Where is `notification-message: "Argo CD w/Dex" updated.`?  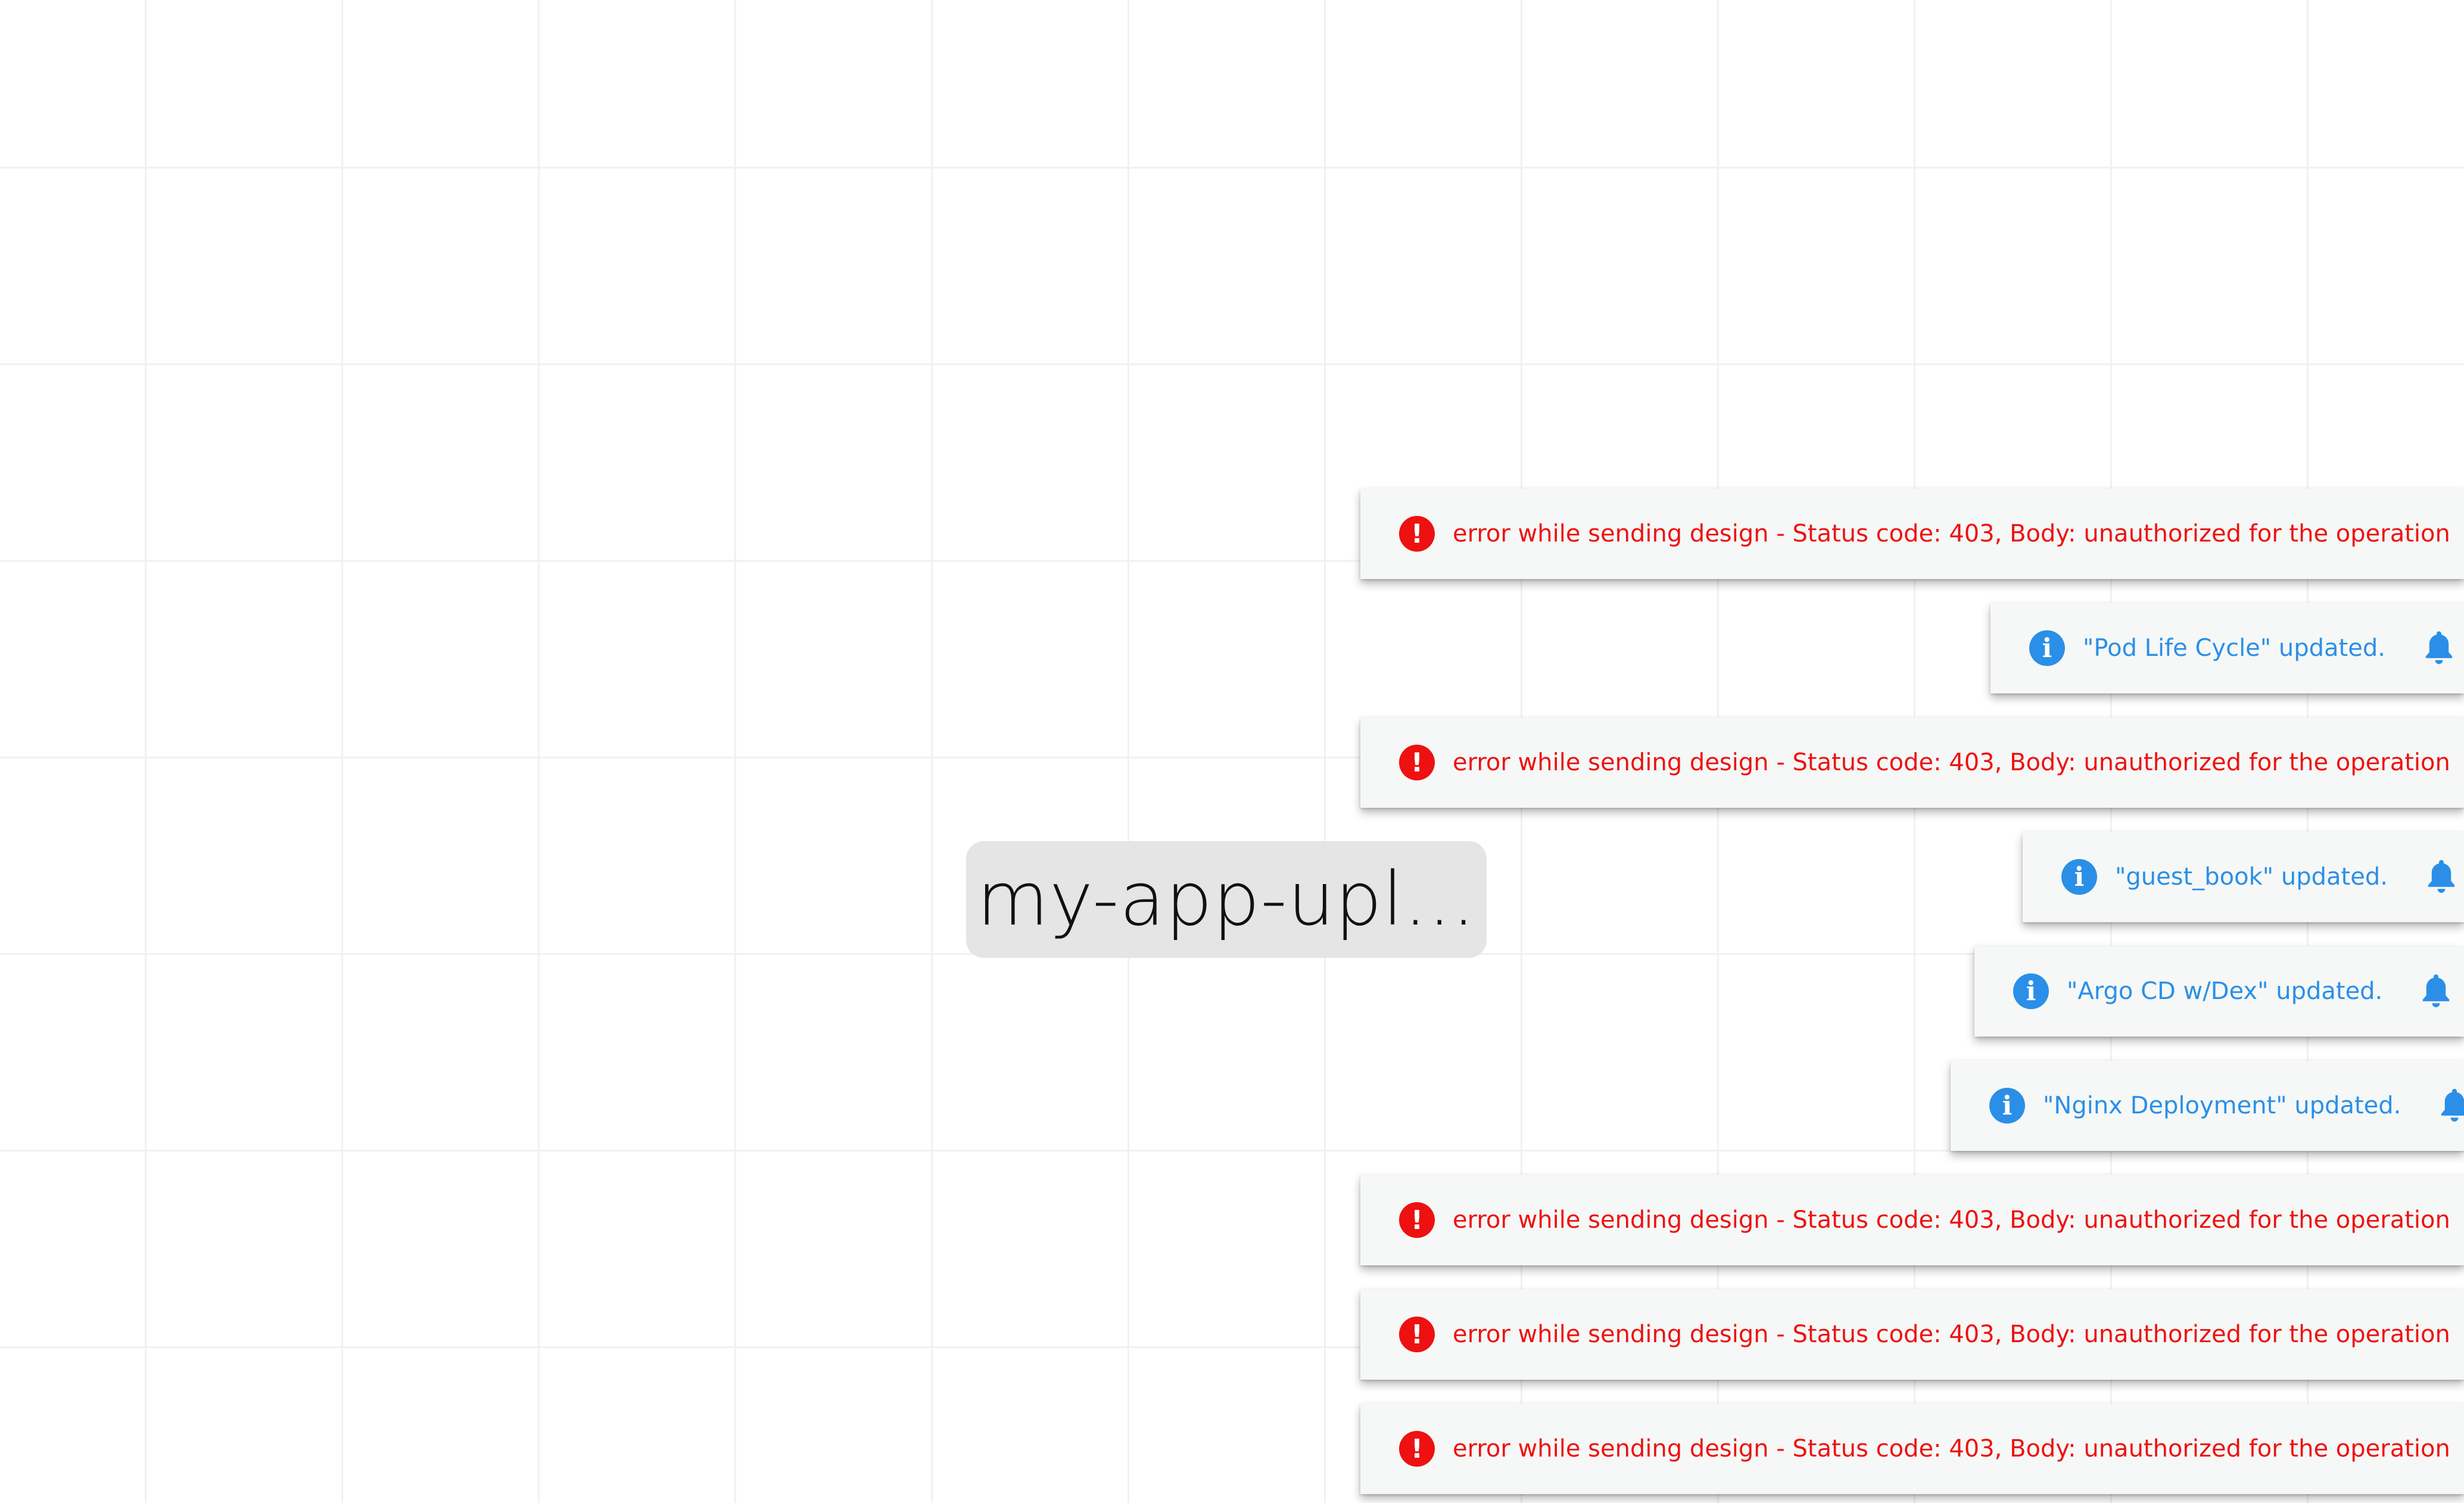 notification-message: "Argo CD w/Dex" updated. is located at coordinates (2225, 991).